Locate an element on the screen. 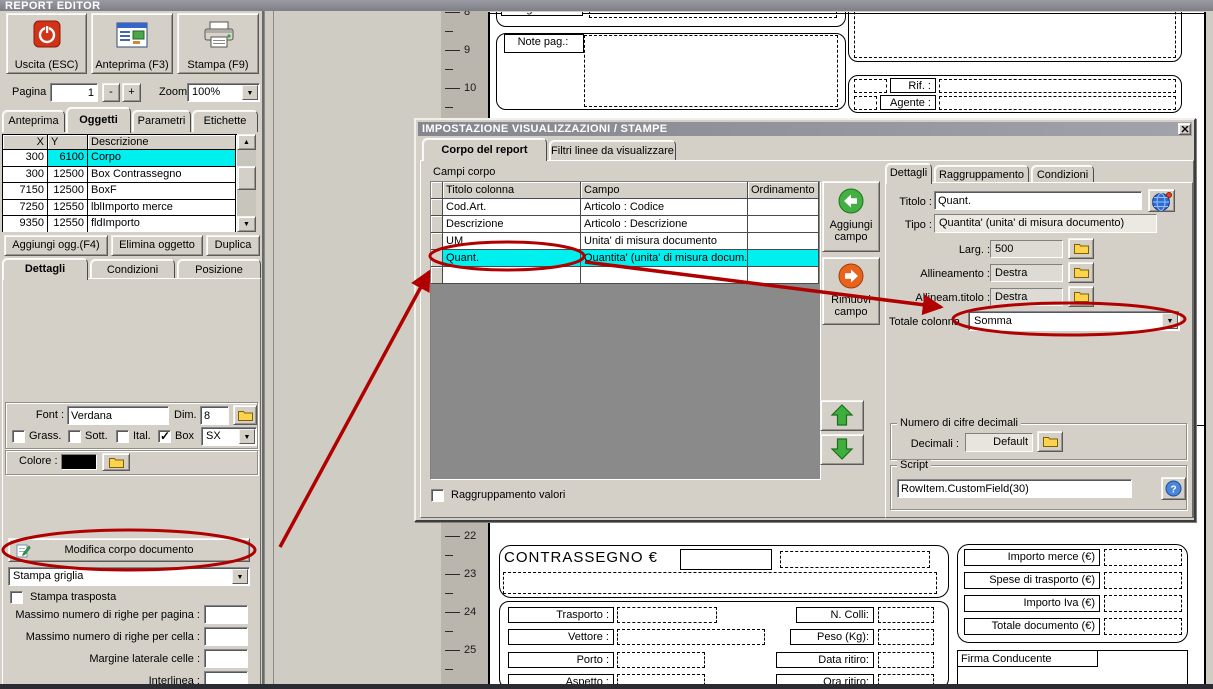 This screenshot has width=1213, height=689. allineam-titolo-label: Allineam.titolo : is located at coordinates (952, 298).